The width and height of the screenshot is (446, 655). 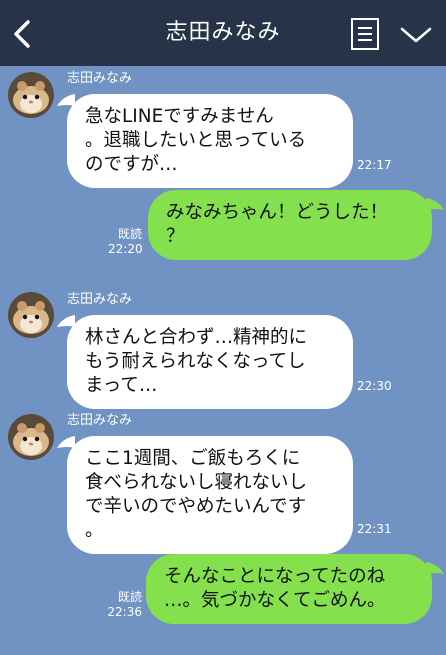 I want to click on chevron-down-icon, so click(x=416, y=35).